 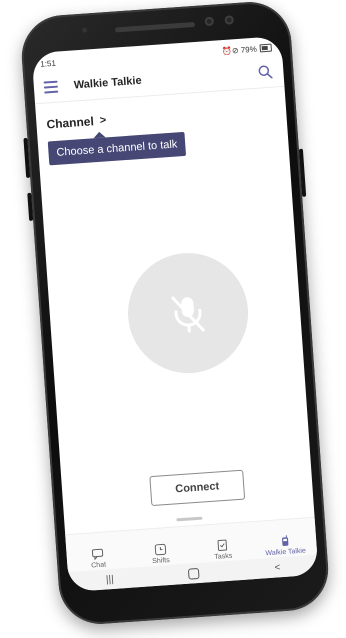 What do you see at coordinates (27, 158) in the screenshot?
I see `volume-button` at bounding box center [27, 158].